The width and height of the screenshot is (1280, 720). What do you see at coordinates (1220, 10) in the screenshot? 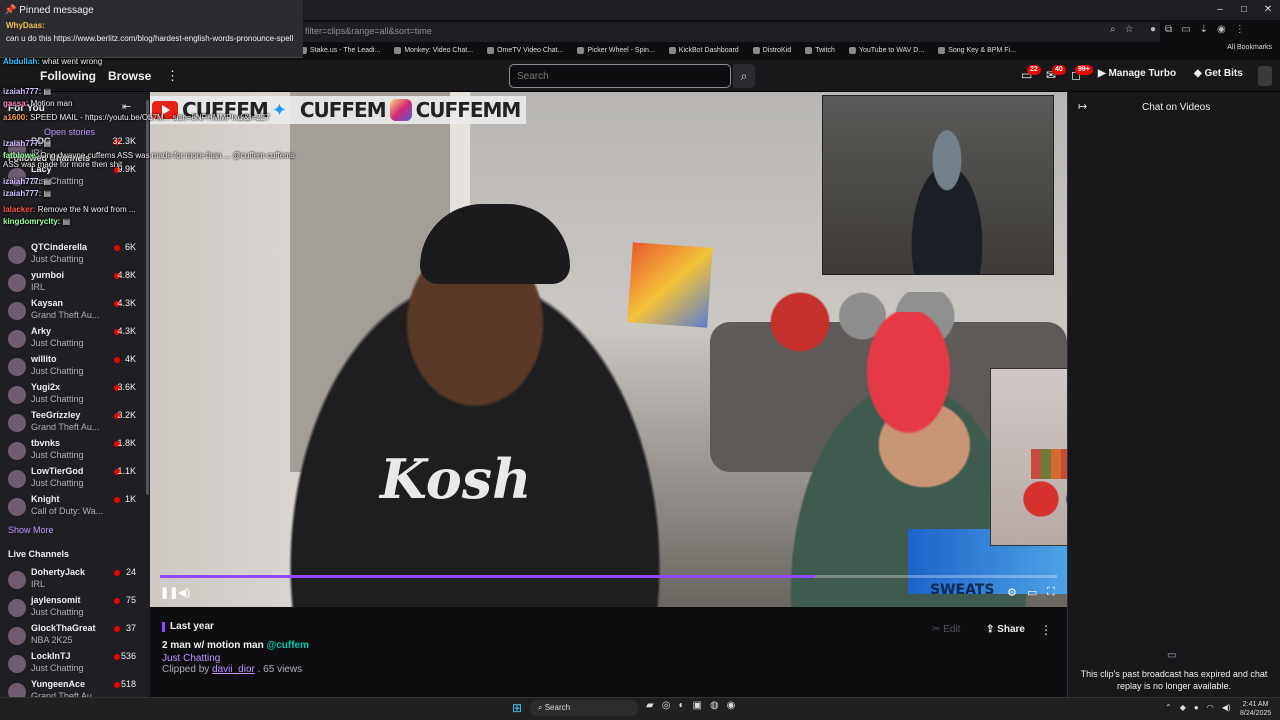
I see `minimize-button: –` at bounding box center [1220, 10].